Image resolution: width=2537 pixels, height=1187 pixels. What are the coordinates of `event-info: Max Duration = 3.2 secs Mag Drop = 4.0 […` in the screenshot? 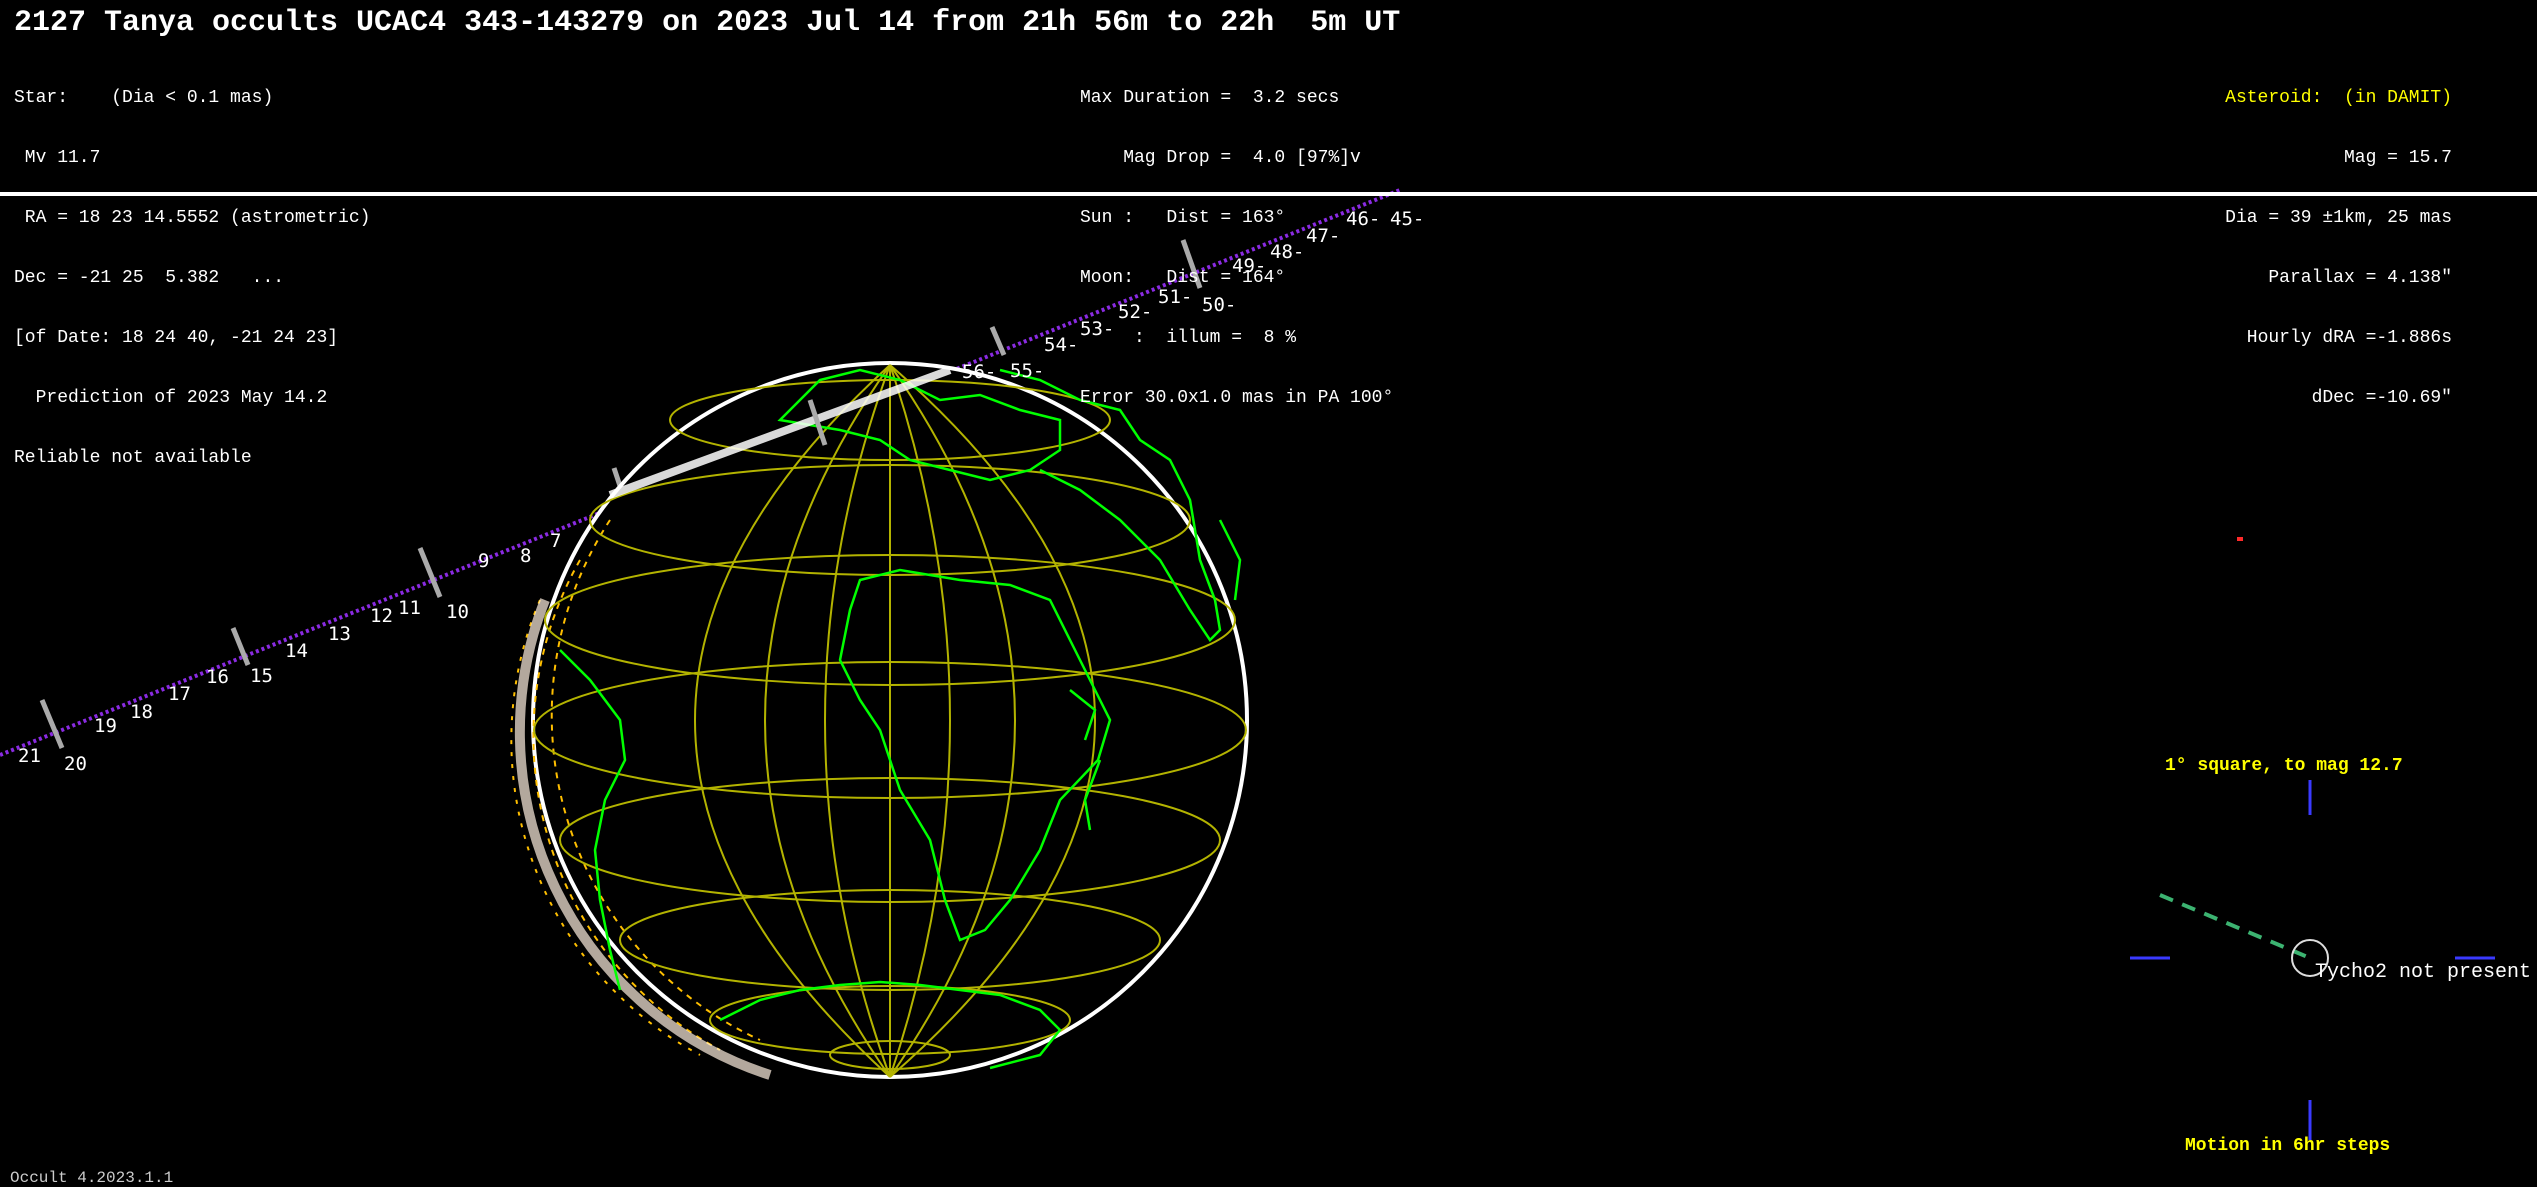 It's located at (1236, 238).